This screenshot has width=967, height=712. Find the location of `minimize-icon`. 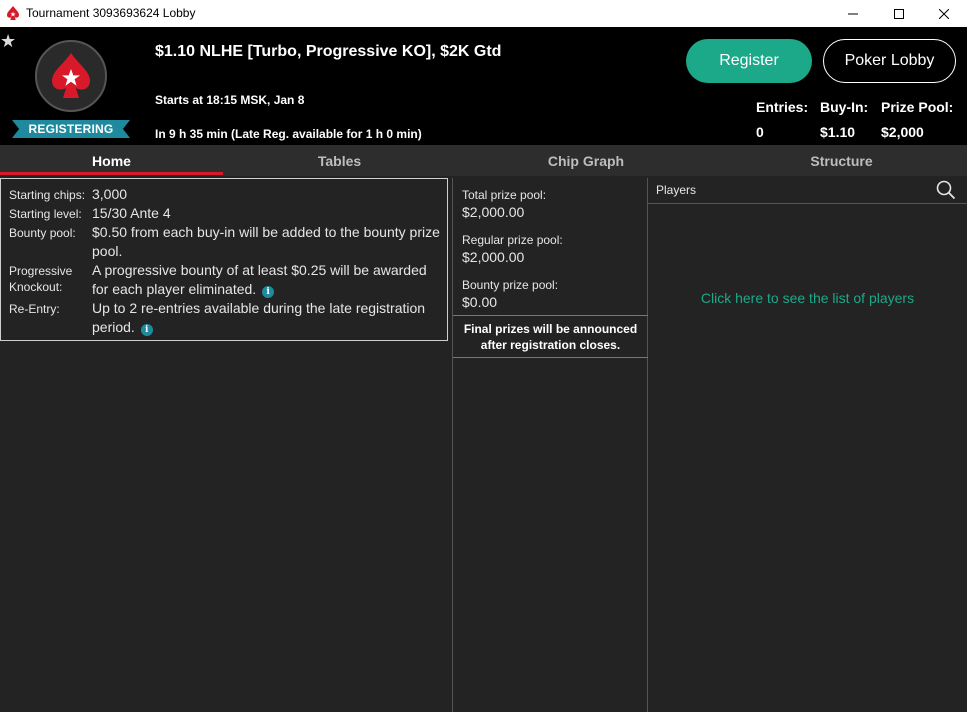

minimize-icon is located at coordinates (853, 14).